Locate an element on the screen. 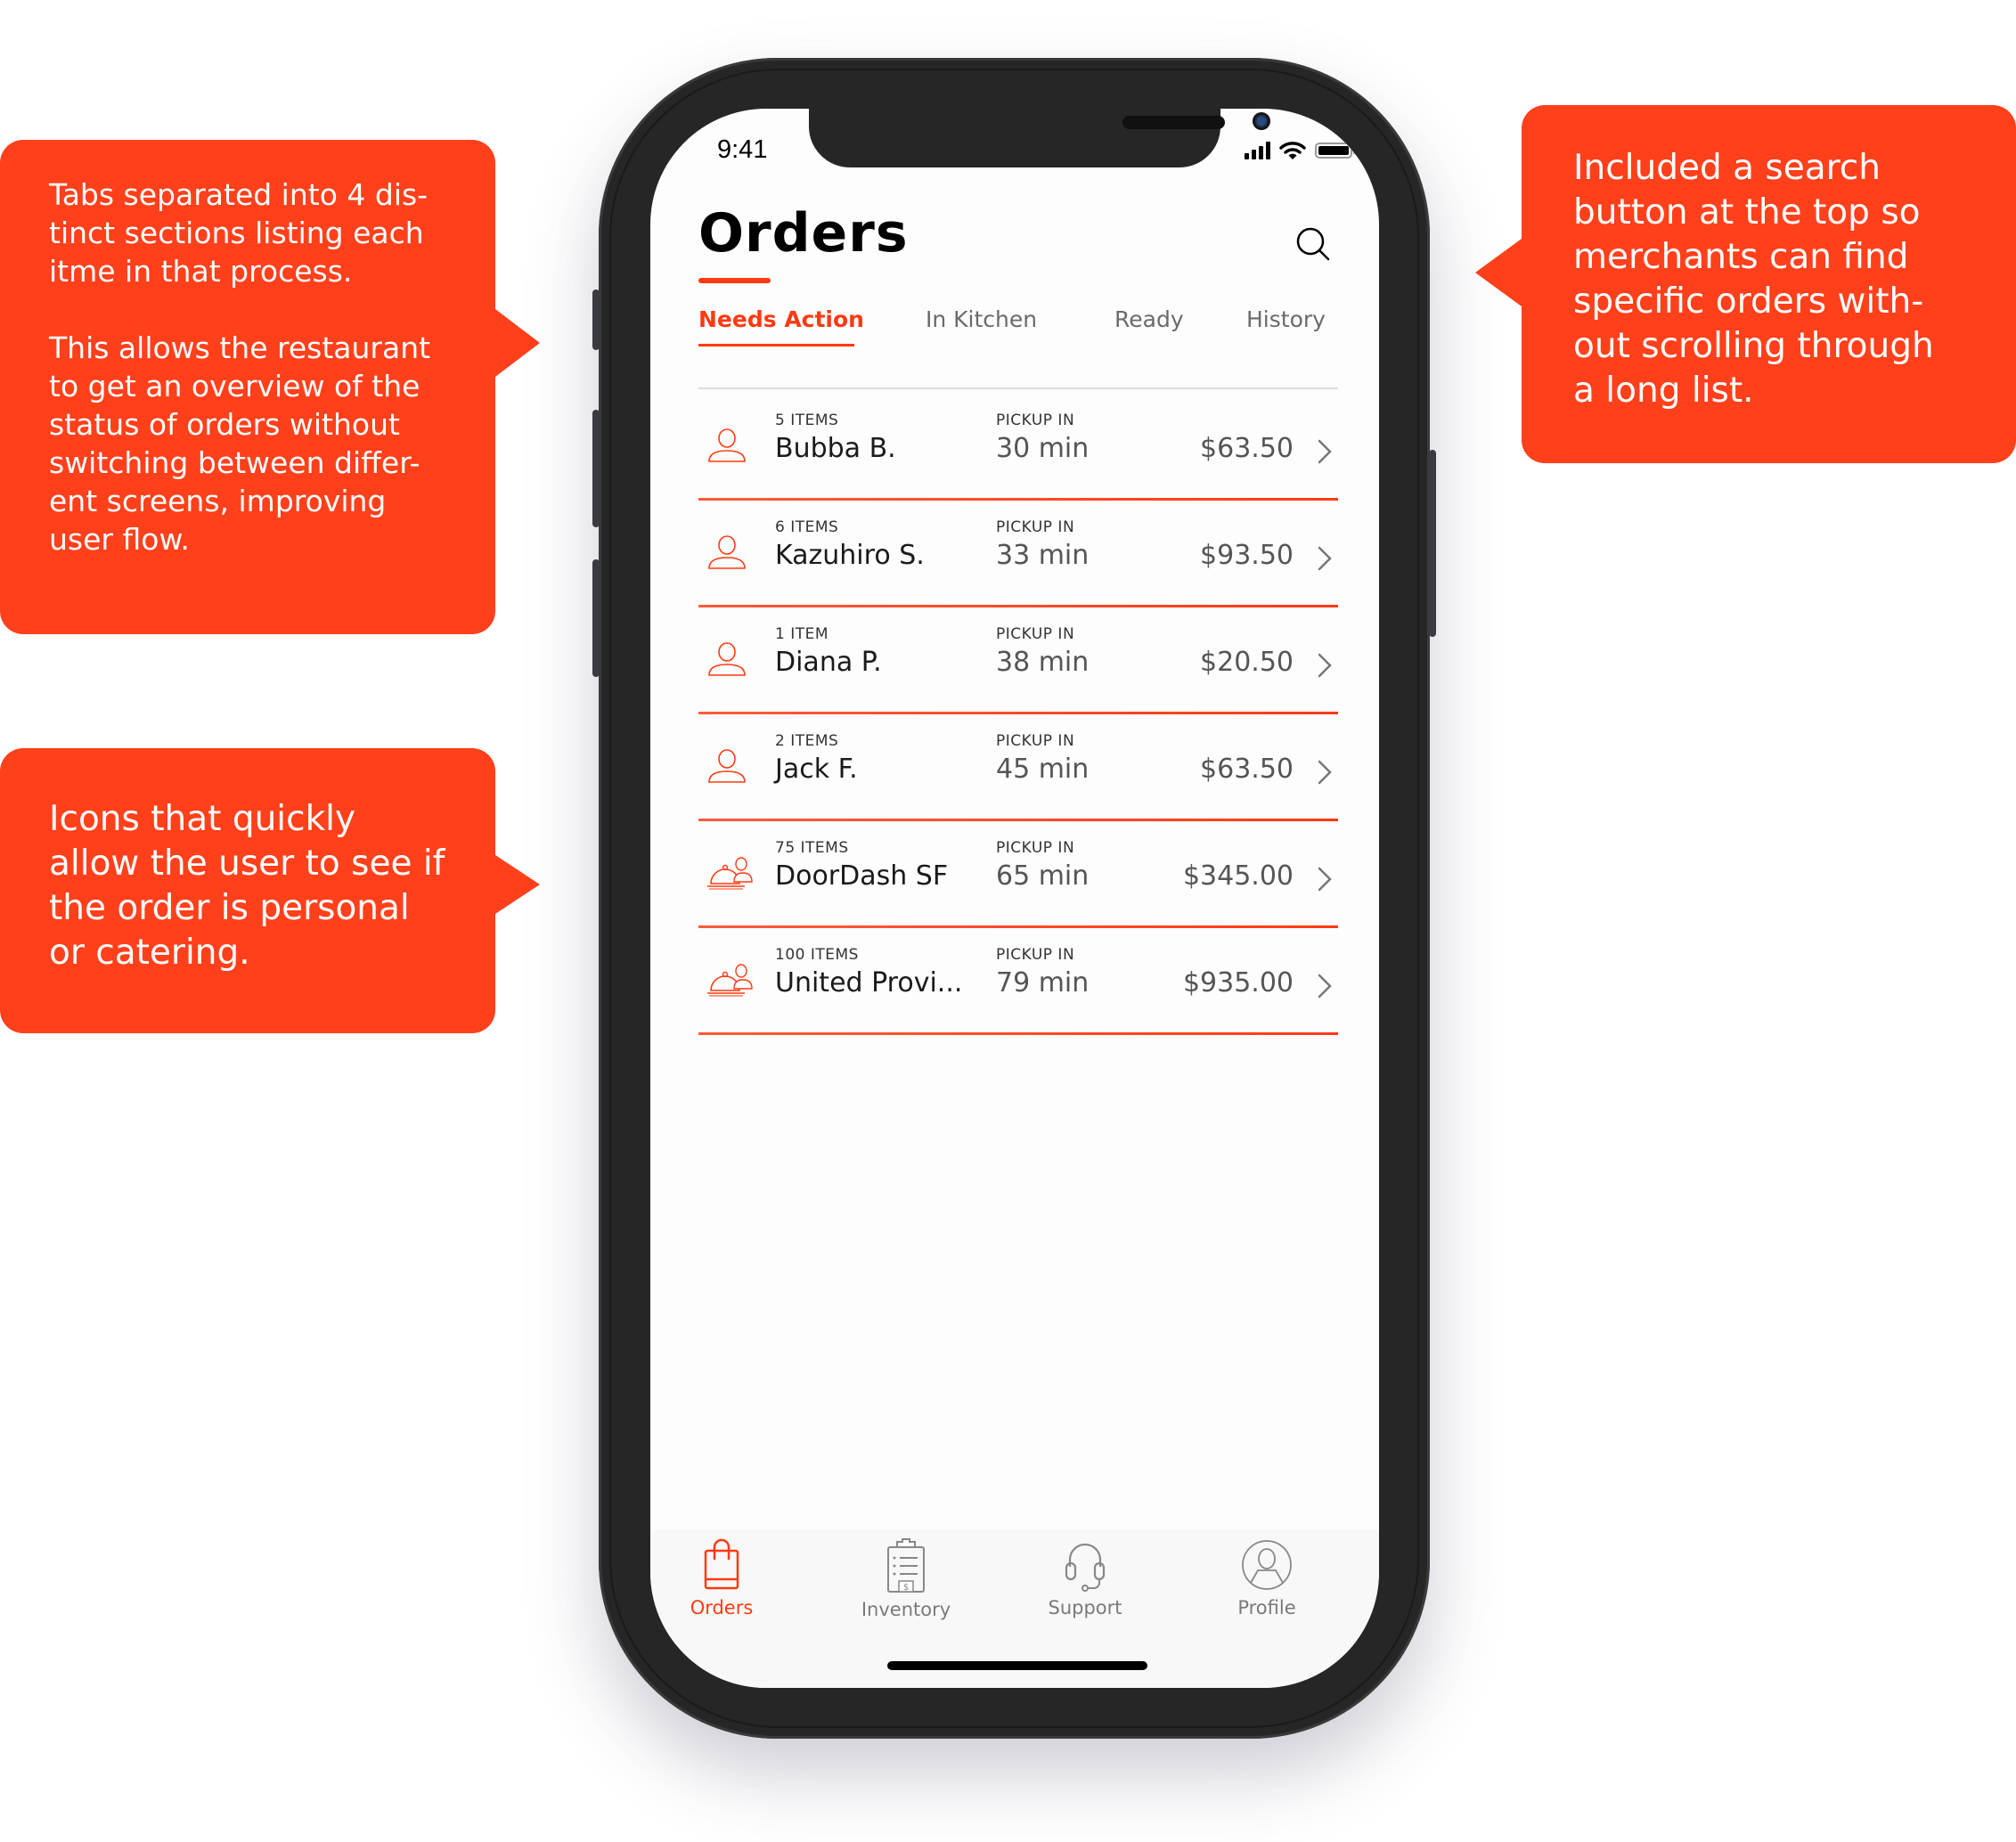 This screenshot has height=1842, width=2016. tabbar-support: Support is located at coordinates (1085, 1578).